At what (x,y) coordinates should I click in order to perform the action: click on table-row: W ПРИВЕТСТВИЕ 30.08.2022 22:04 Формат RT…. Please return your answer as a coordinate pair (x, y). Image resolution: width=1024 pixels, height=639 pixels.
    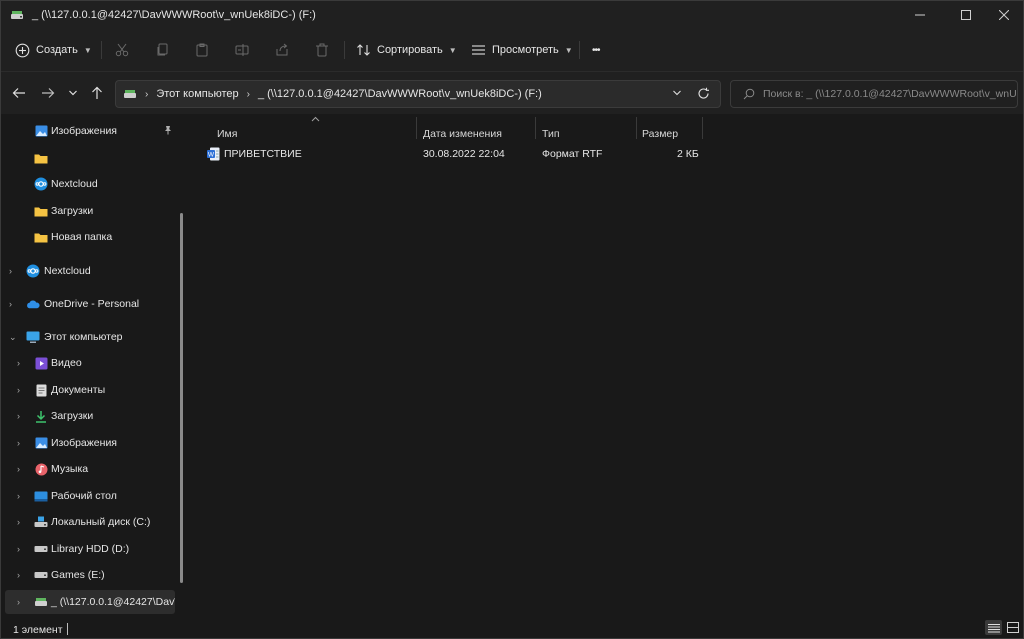
    Looking at the image, I should click on (455, 154).